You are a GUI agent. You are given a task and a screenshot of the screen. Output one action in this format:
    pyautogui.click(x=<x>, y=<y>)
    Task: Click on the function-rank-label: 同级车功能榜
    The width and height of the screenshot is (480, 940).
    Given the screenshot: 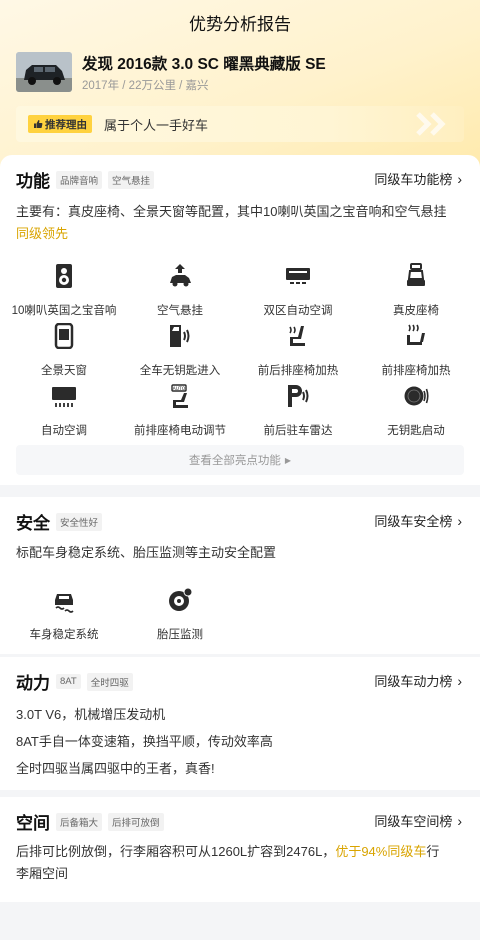 What is the action you would take?
    pyautogui.click(x=413, y=179)
    